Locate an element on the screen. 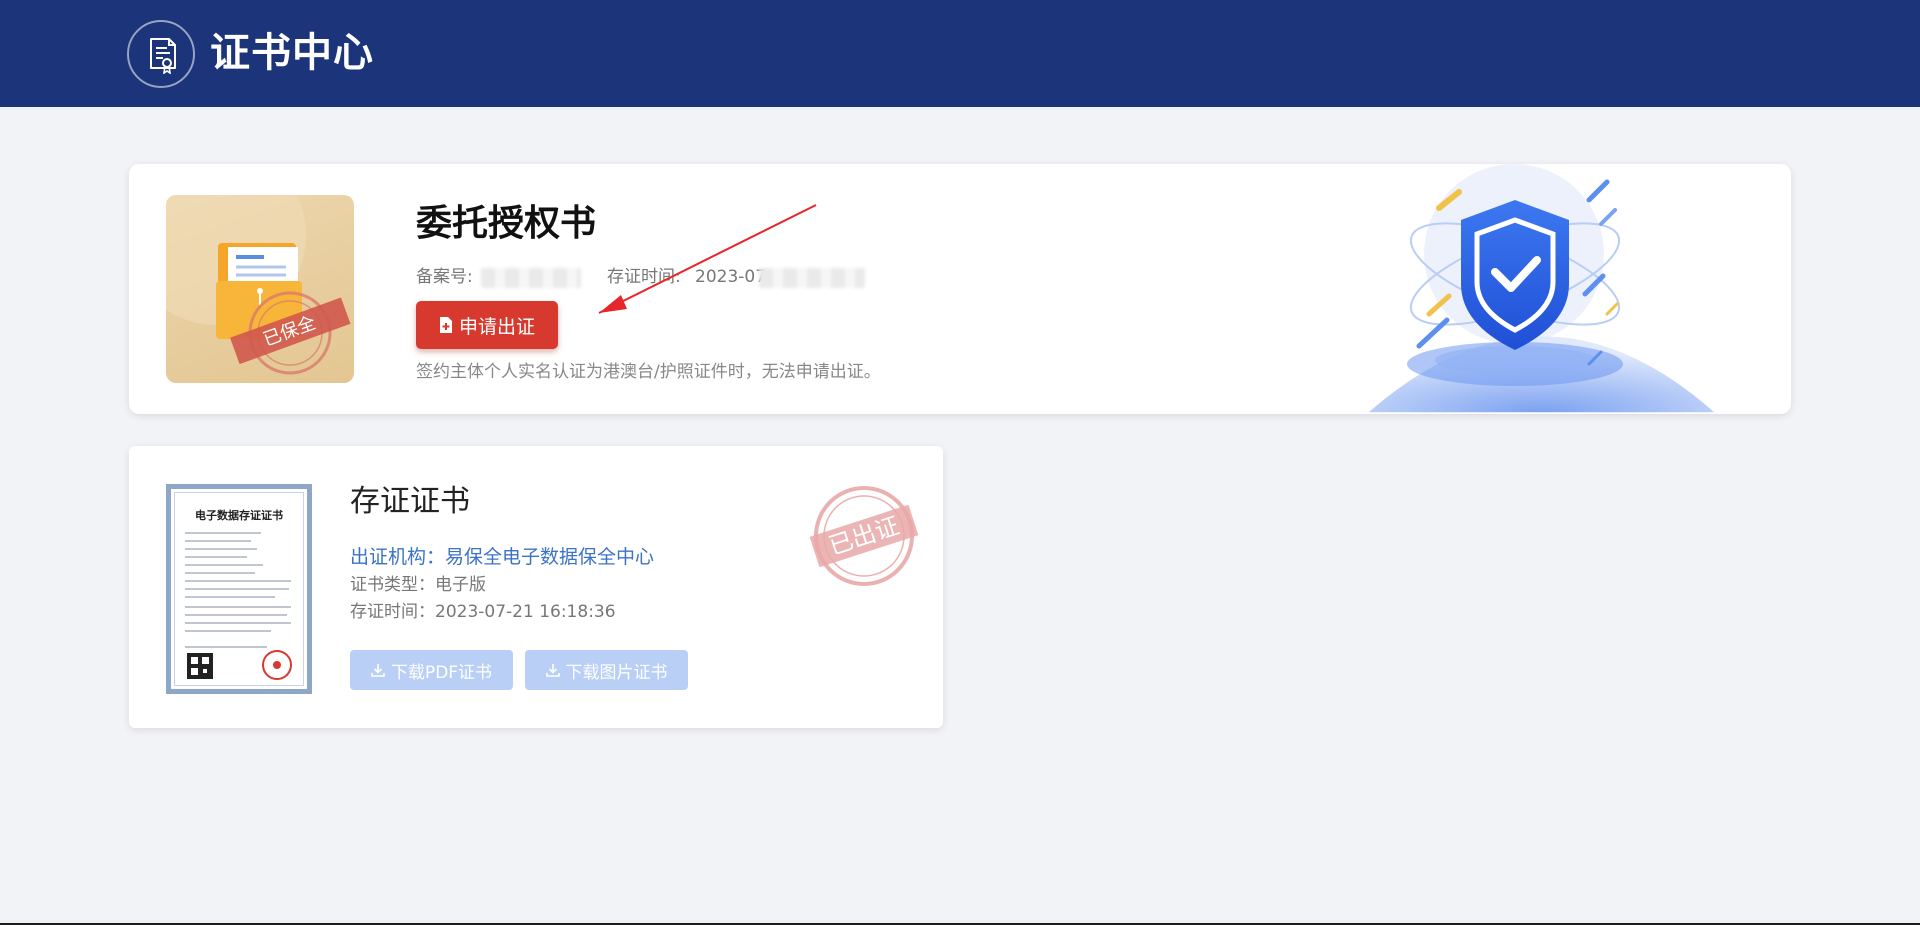 Image resolution: width=1920 pixels, height=925 pixels. storage-time-label: 存证时间: is located at coordinates (644, 277).